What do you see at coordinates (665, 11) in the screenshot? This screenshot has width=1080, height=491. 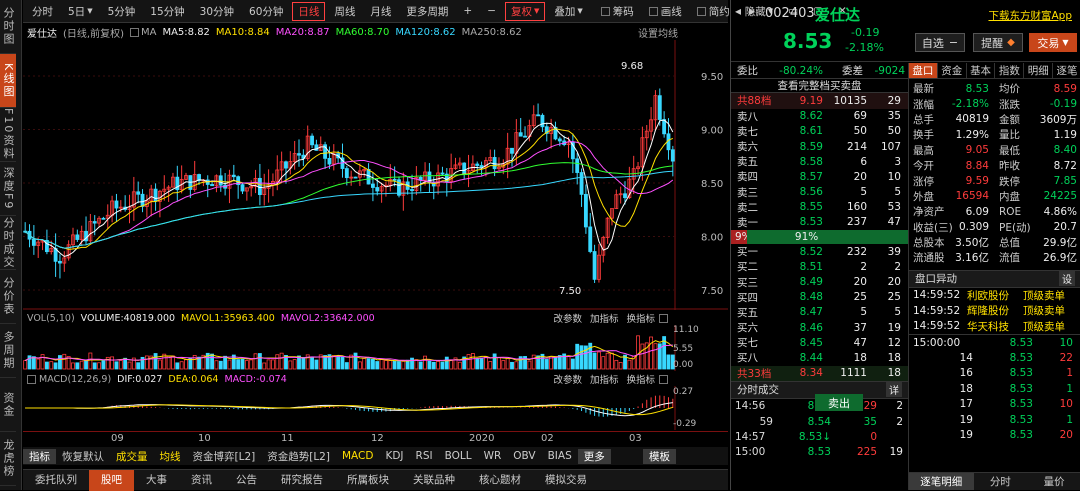 I see `draw-line-button: 画线` at bounding box center [665, 11].